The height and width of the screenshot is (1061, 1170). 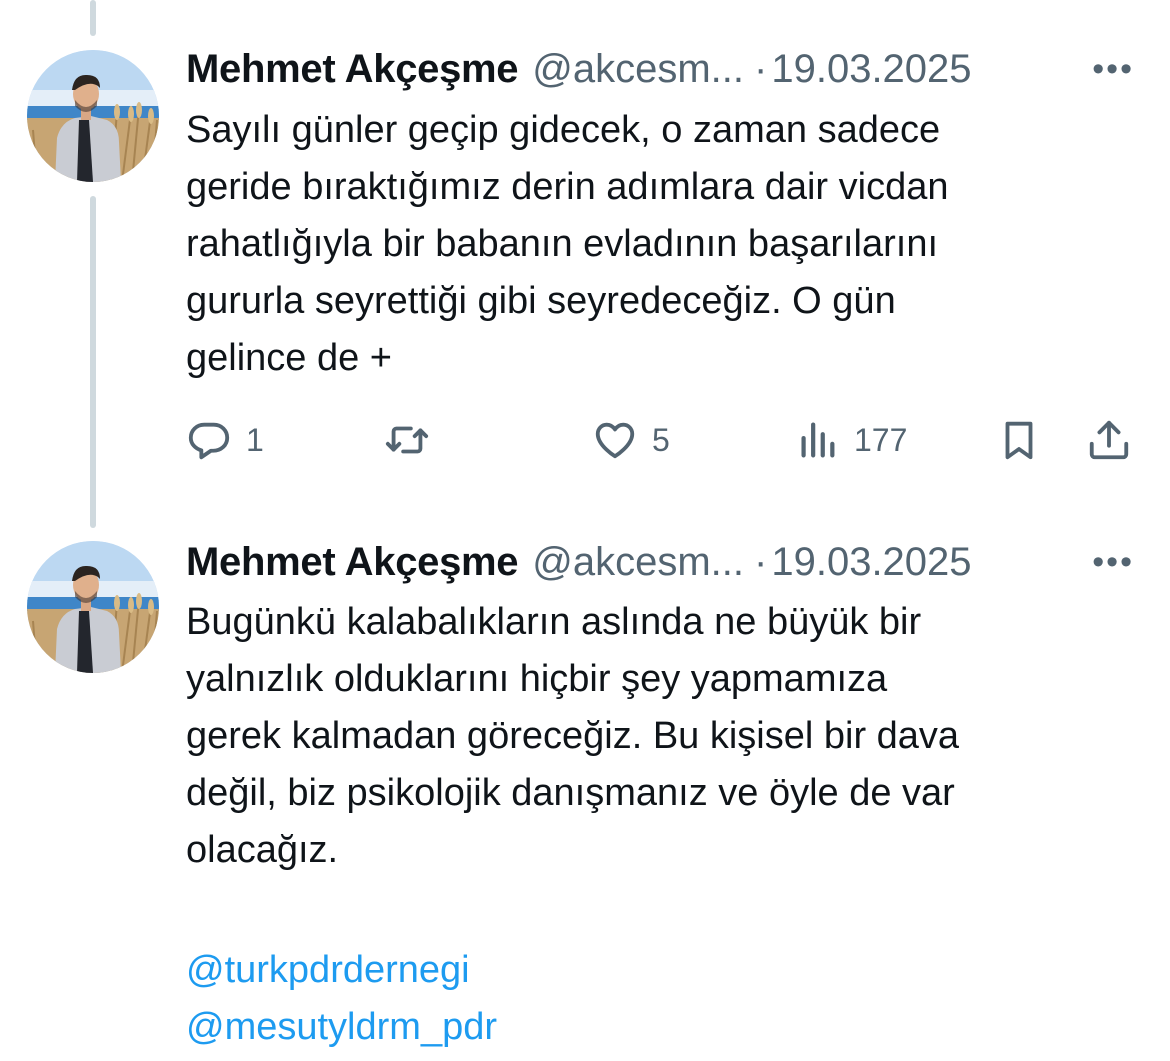 I want to click on share-icon, so click(x=1109, y=440).